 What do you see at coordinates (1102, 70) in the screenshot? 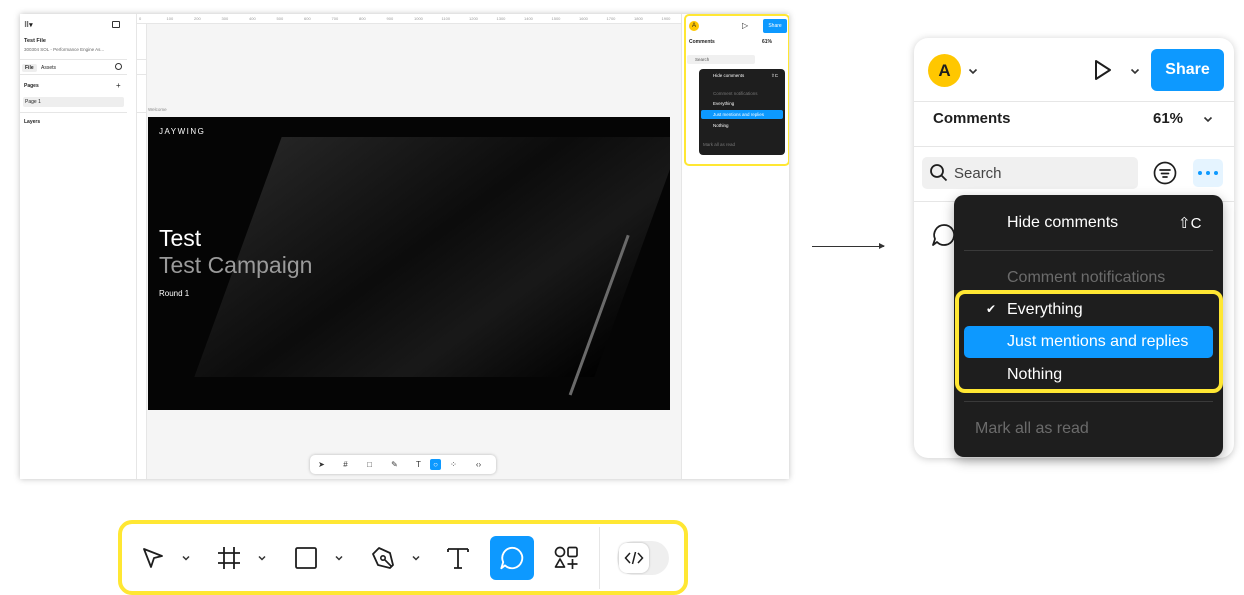
I see `play-icon` at bounding box center [1102, 70].